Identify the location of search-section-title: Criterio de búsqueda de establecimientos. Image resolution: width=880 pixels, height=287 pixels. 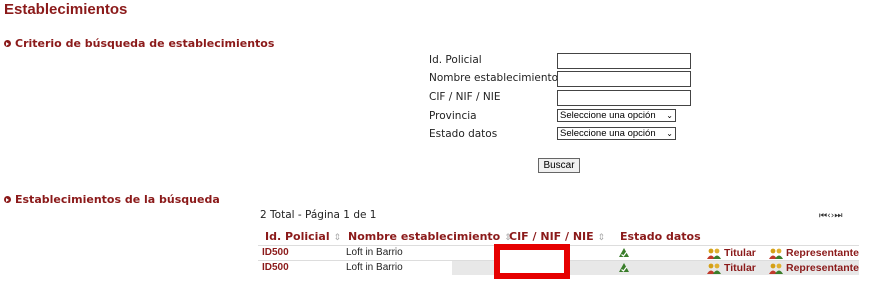
(145, 43).